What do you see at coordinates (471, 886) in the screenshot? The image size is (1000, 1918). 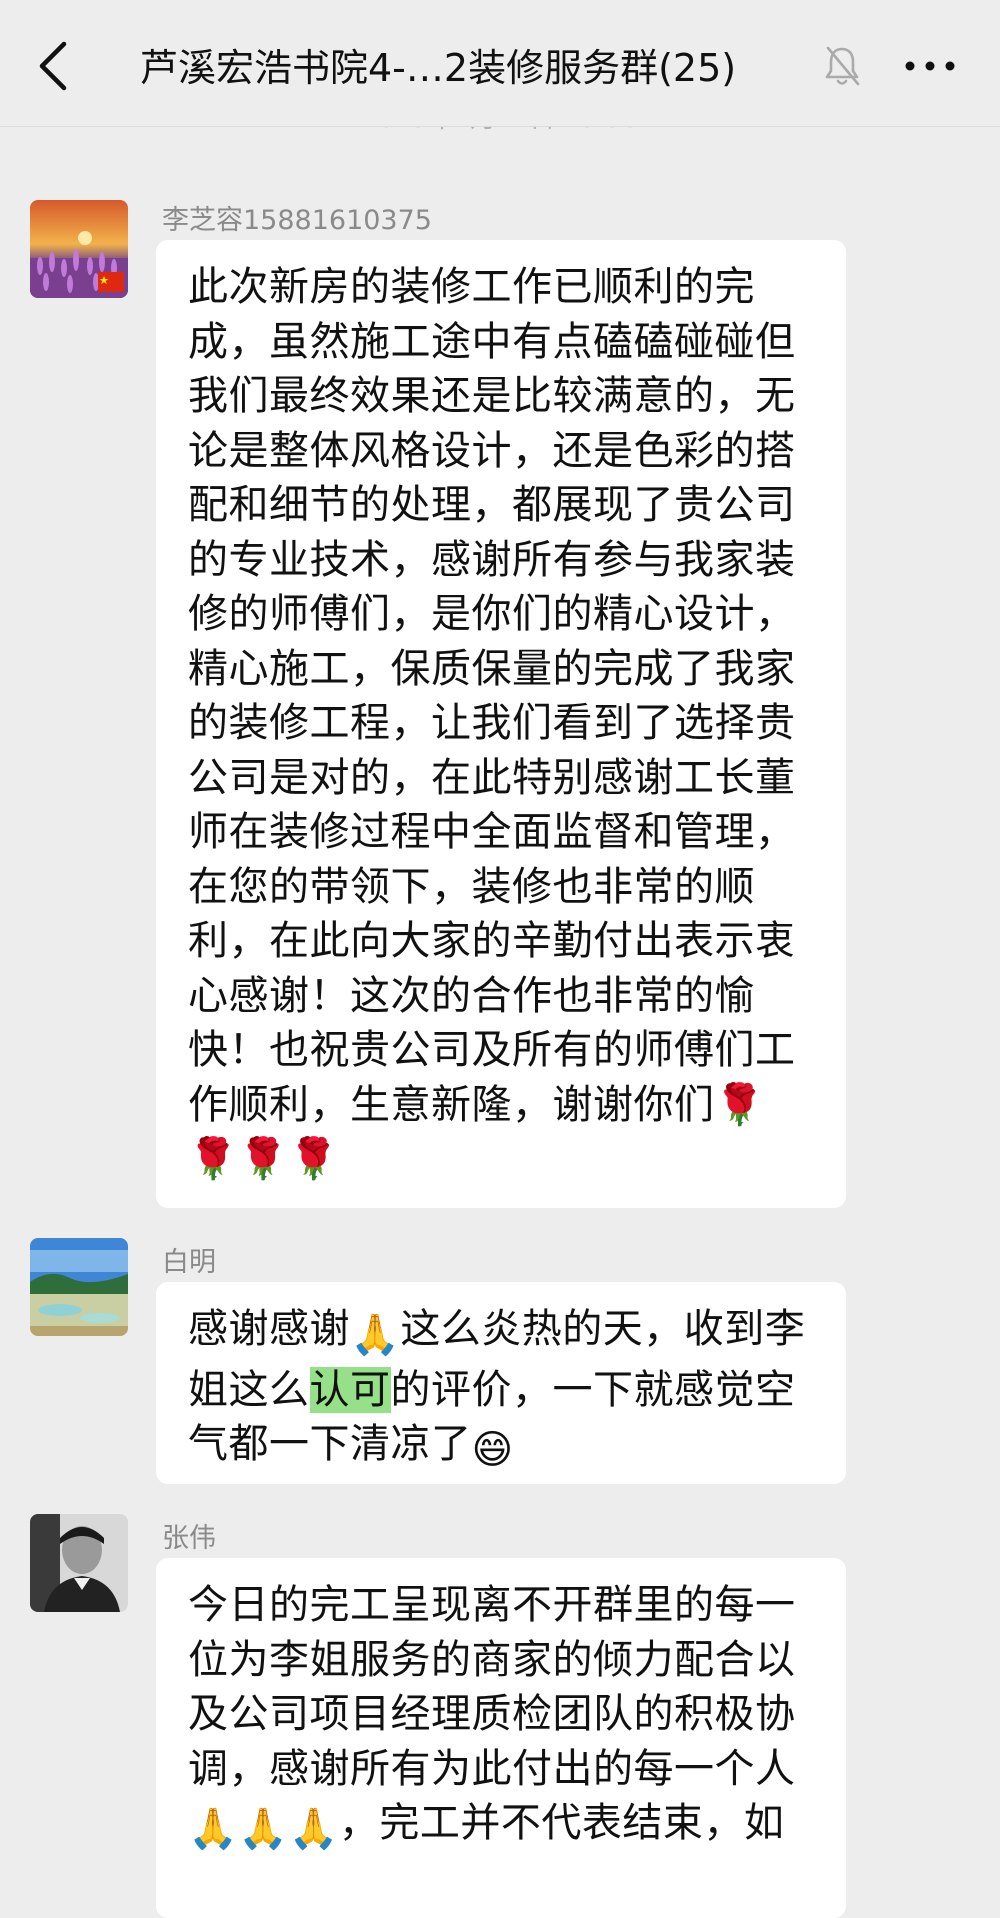 I see `message-line: 在您的带领下，装修也非常的顺` at bounding box center [471, 886].